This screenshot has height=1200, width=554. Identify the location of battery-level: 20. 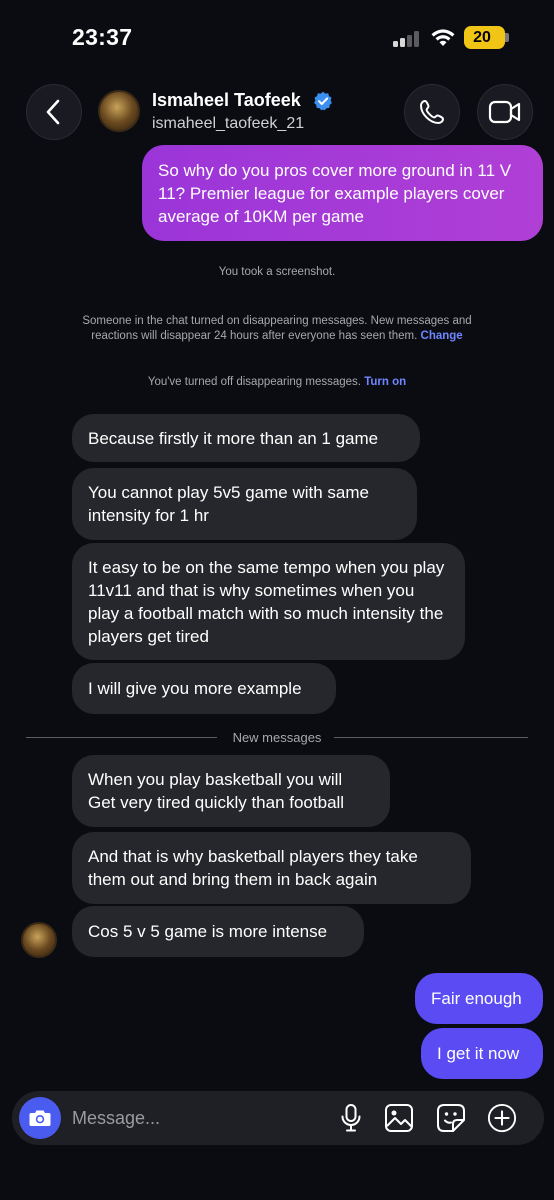
(482, 37).